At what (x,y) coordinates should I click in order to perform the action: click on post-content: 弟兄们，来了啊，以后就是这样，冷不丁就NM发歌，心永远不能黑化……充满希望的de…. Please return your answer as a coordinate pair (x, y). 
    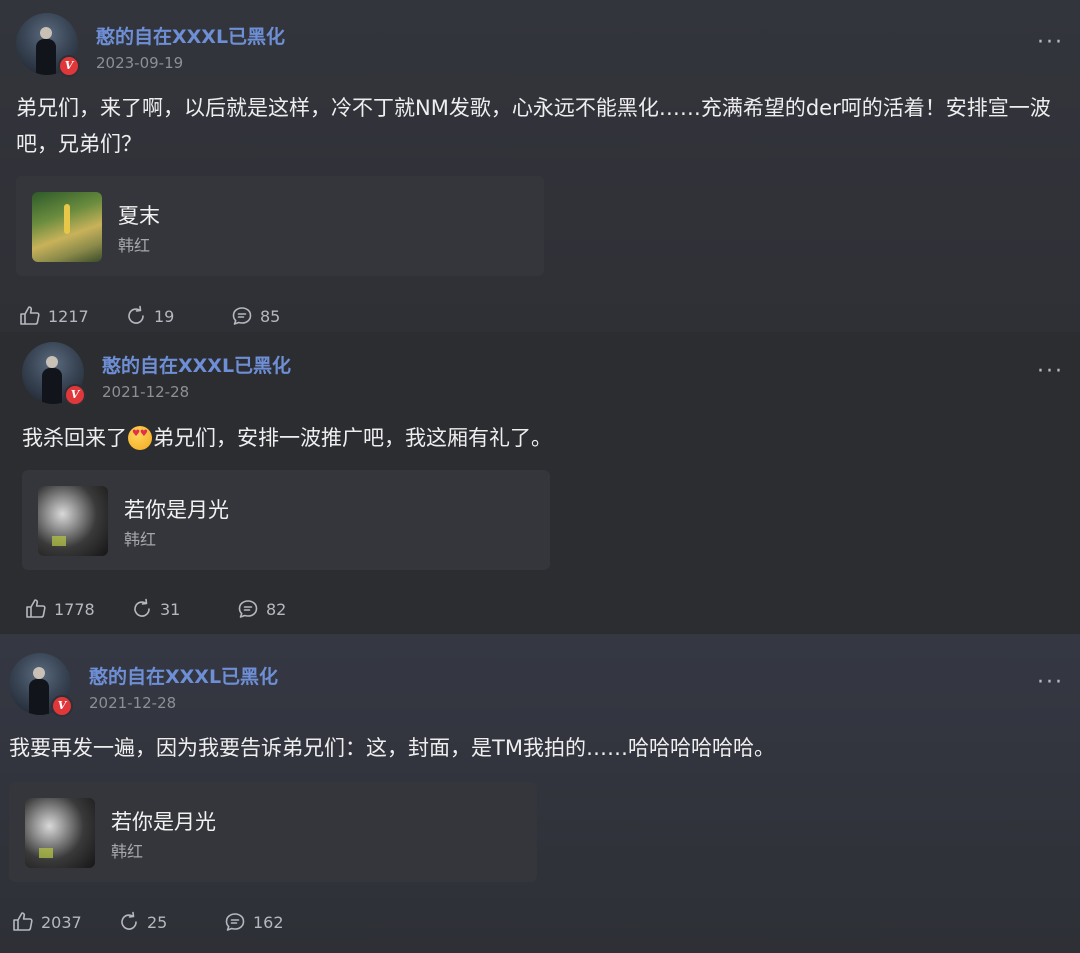
    Looking at the image, I should click on (539, 126).